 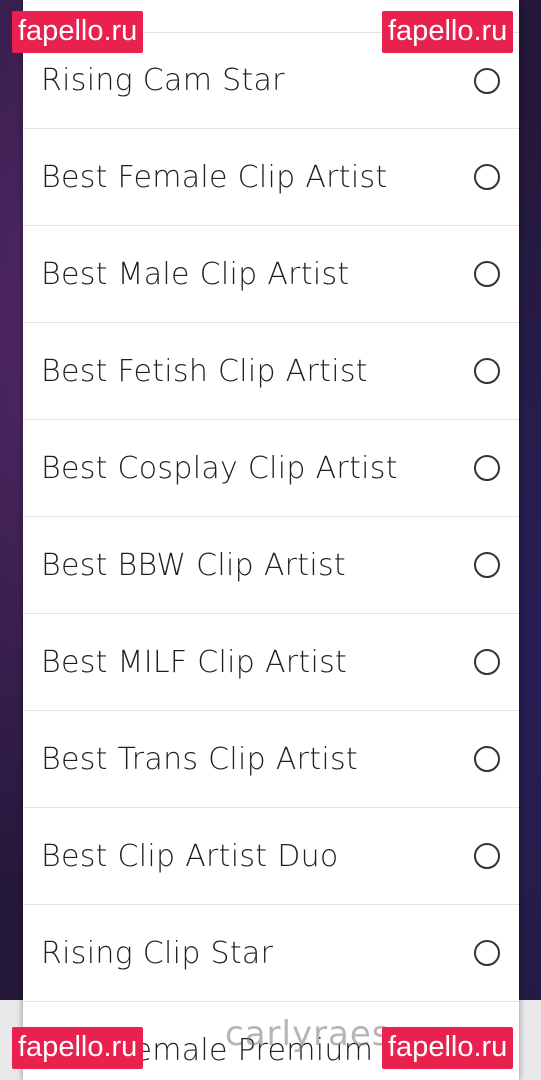 What do you see at coordinates (163, 80) in the screenshot?
I see `option-label: Rising Cam Star` at bounding box center [163, 80].